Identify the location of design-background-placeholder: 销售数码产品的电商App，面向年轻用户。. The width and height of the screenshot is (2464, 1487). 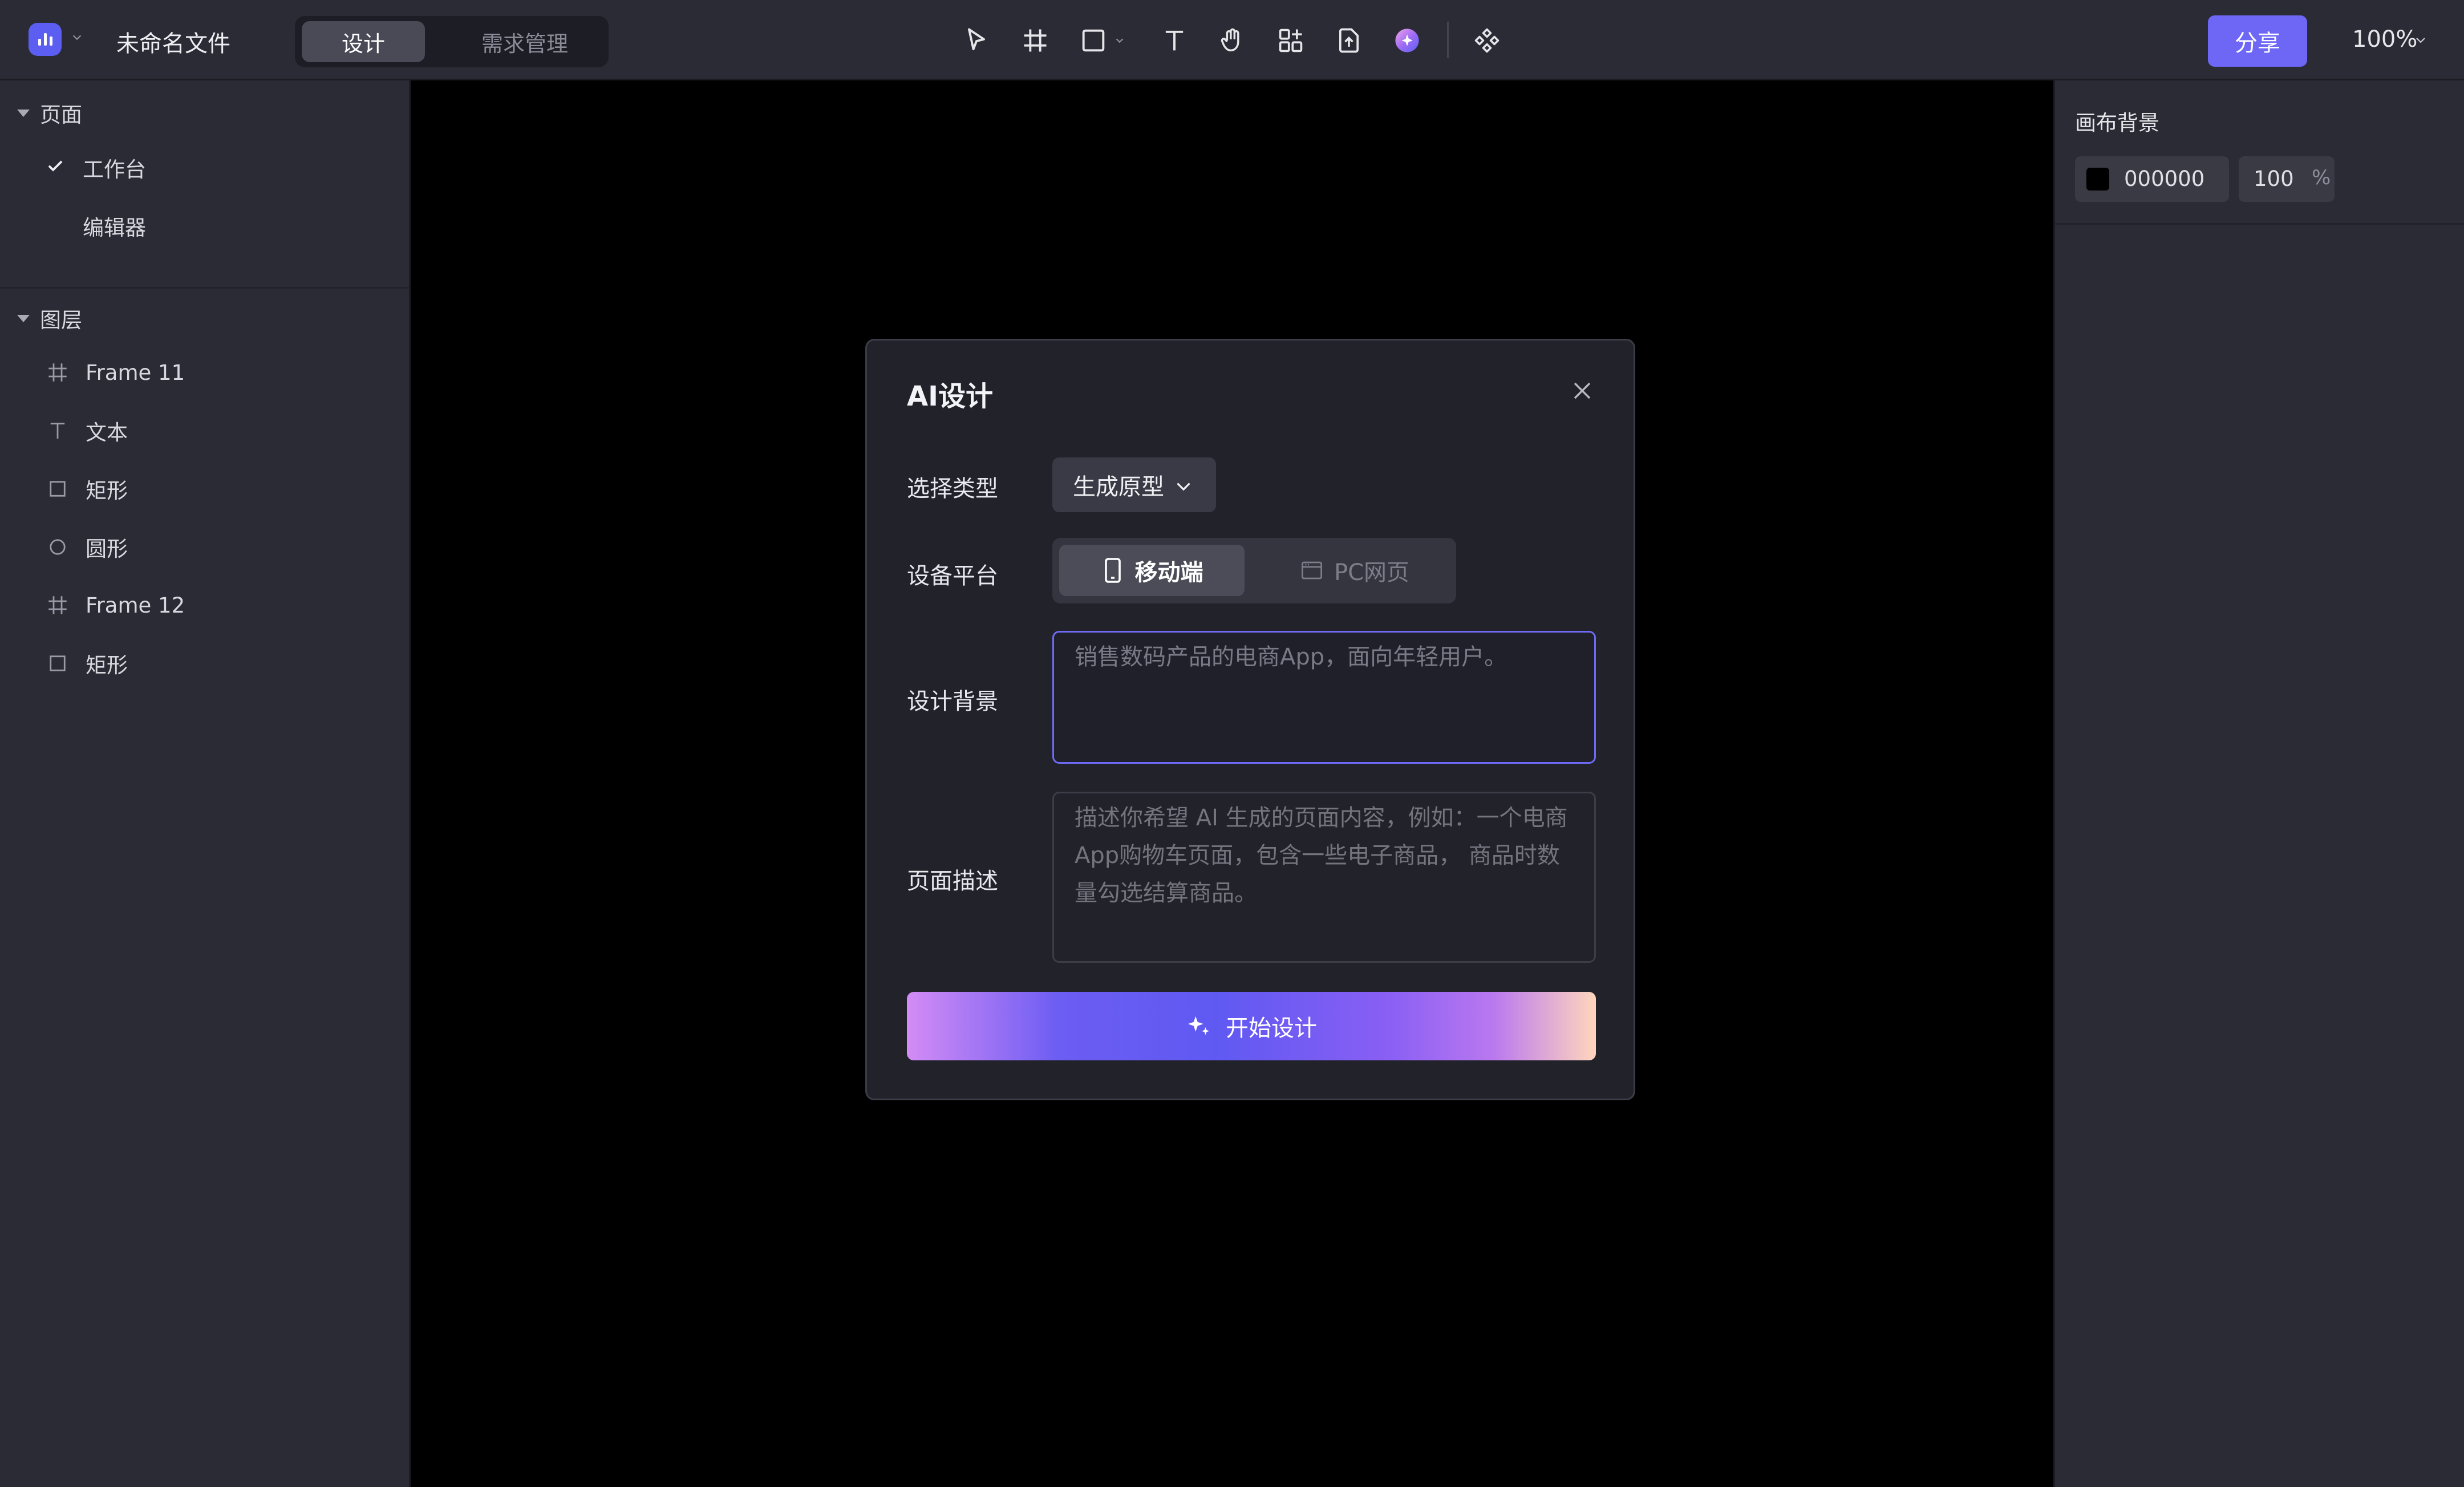
(1291, 657).